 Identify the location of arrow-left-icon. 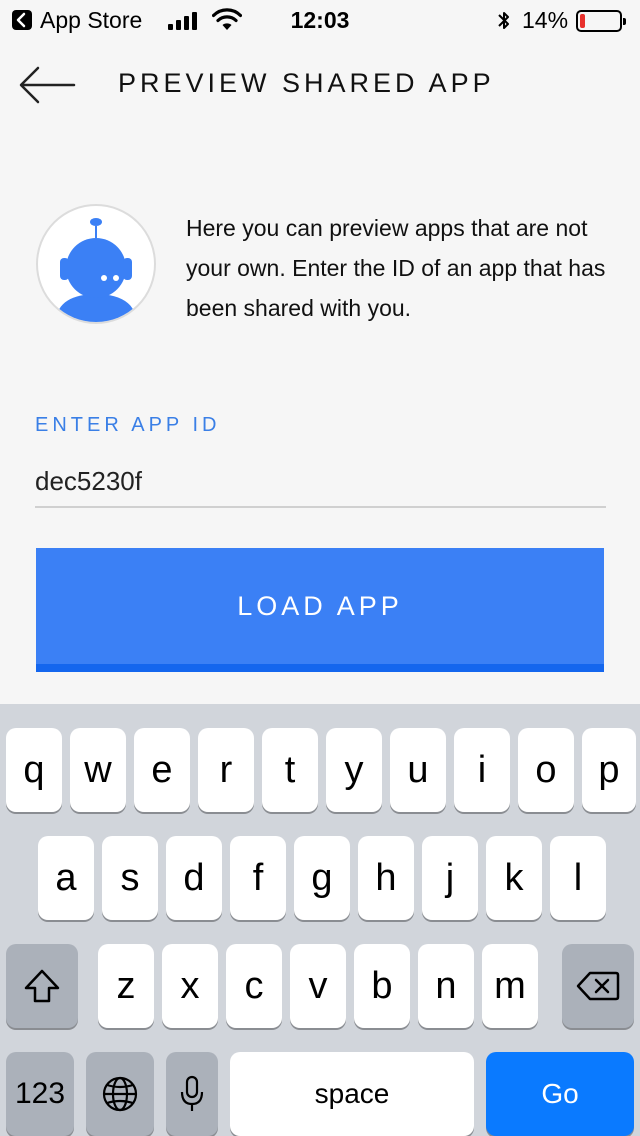
(47, 85).